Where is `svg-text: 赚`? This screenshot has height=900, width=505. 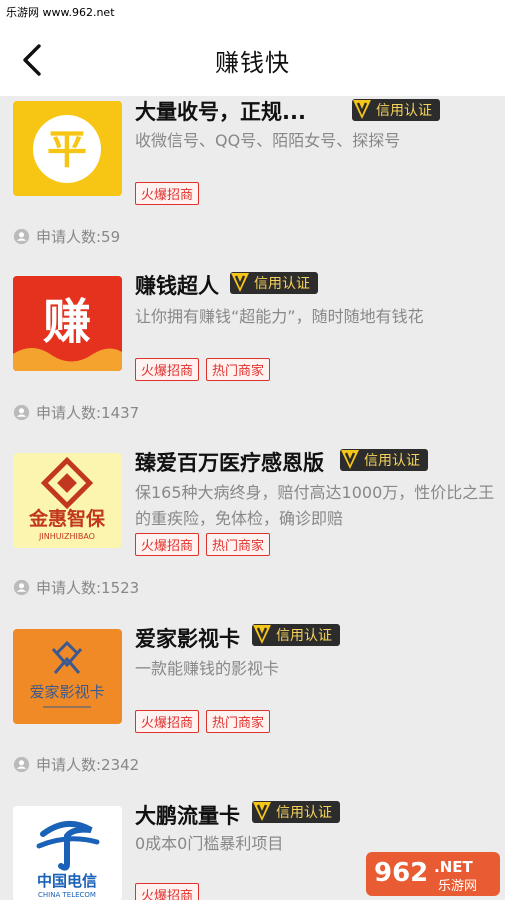
svg-text: 赚 is located at coordinates (67, 322).